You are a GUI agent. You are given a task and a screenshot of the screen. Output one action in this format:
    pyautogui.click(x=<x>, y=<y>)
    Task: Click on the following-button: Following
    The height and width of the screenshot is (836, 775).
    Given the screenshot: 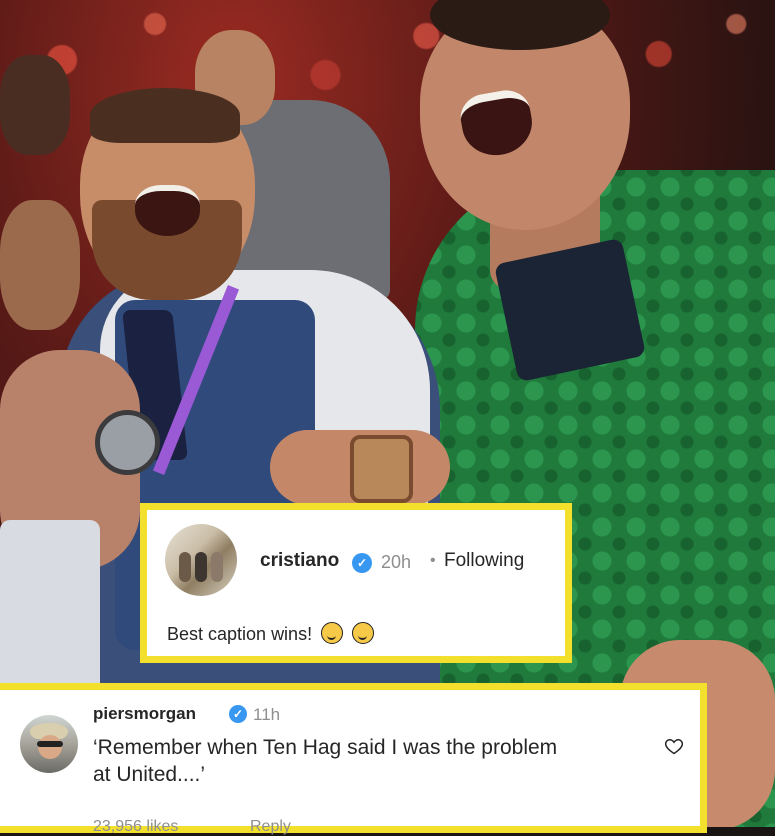 What is the action you would take?
    pyautogui.click(x=484, y=561)
    